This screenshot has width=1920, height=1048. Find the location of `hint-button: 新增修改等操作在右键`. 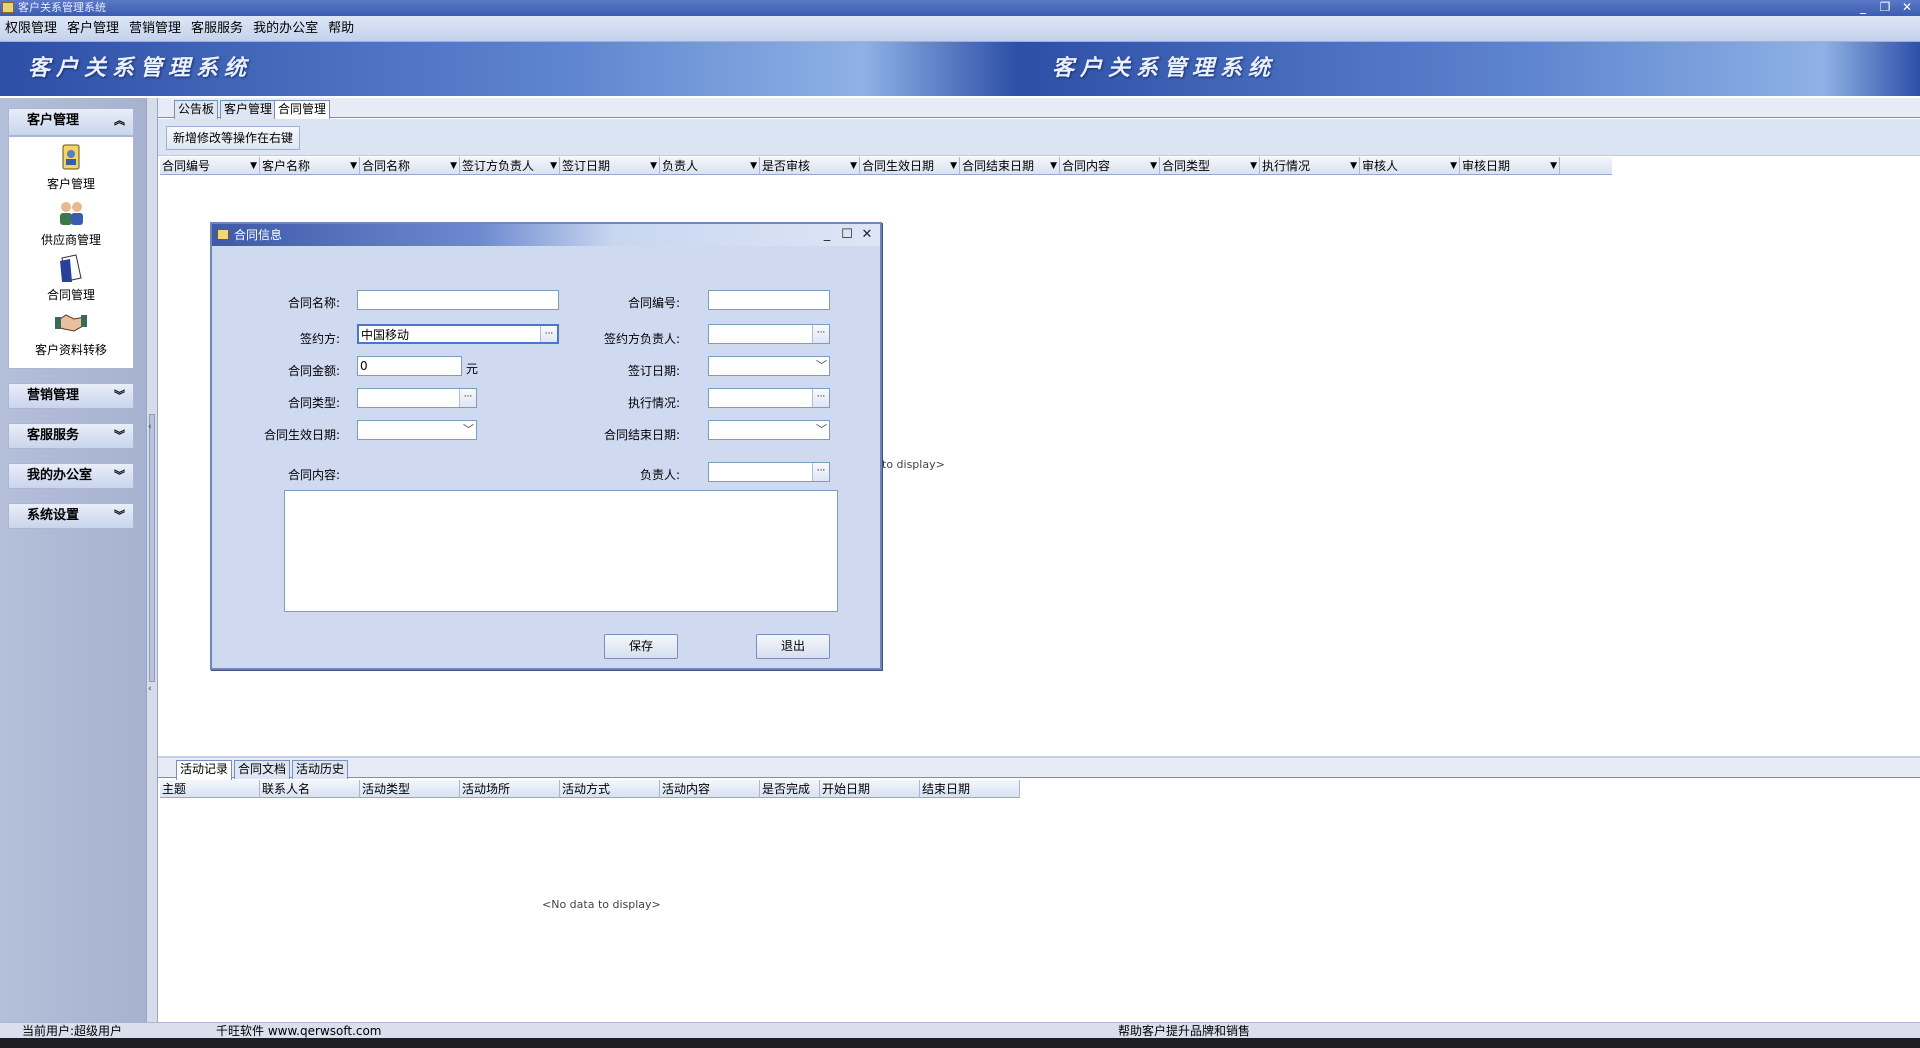

hint-button: 新增修改等操作在右键 is located at coordinates (233, 138).